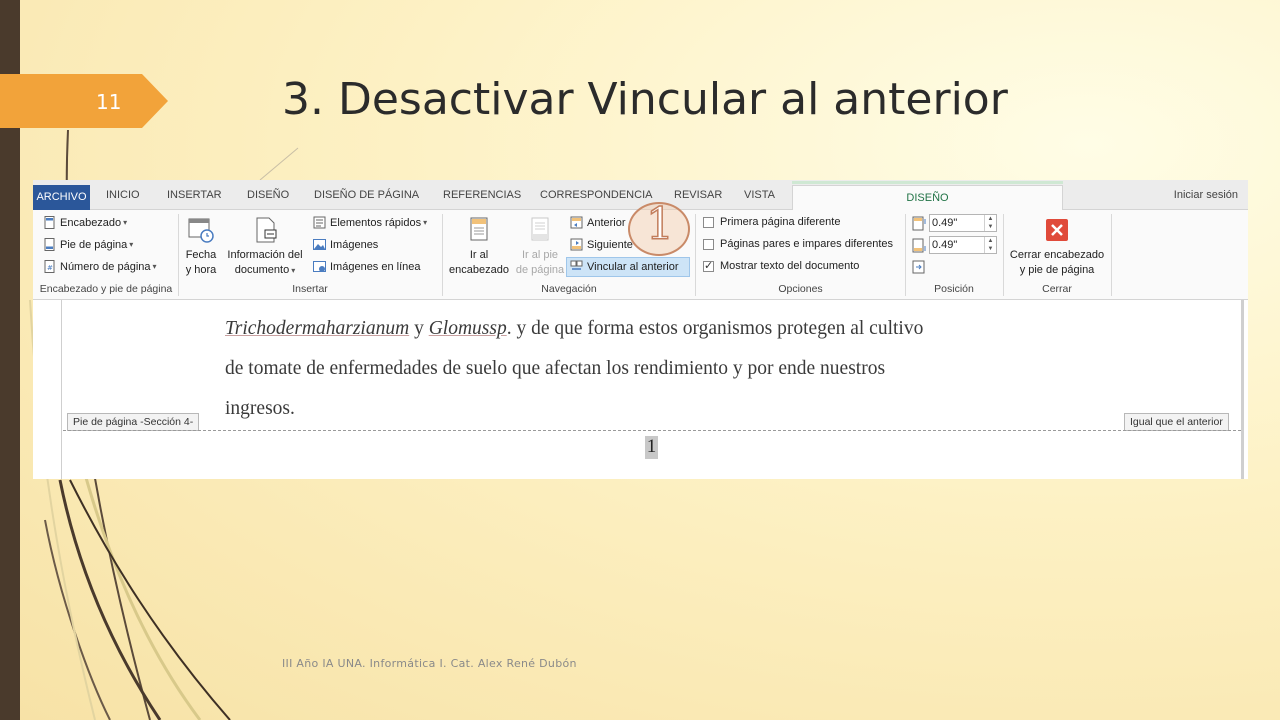  I want to click on go-to-header-line2: encabezado, so click(479, 270).